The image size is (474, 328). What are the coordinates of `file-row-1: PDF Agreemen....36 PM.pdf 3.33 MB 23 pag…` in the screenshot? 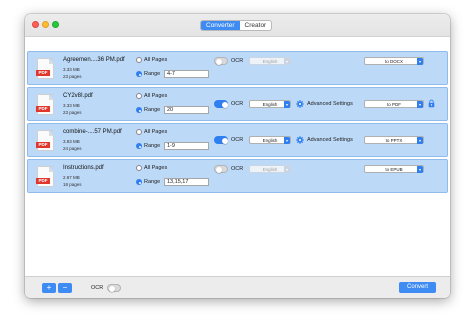 It's located at (237, 68).